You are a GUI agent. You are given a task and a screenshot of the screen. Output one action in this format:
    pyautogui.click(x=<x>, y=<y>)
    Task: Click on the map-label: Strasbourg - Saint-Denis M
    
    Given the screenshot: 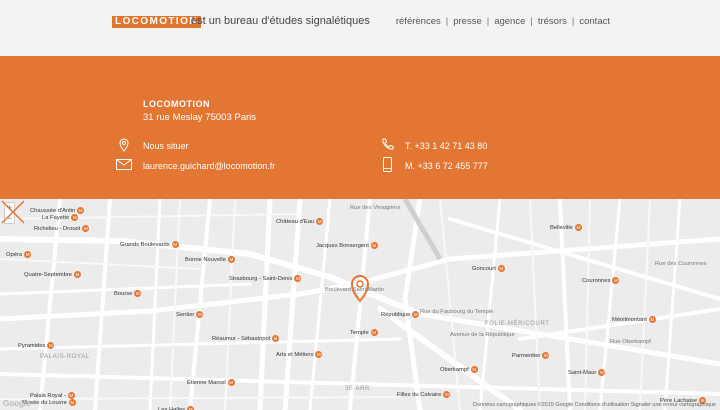 What is the action you would take?
    pyautogui.click(x=265, y=279)
    